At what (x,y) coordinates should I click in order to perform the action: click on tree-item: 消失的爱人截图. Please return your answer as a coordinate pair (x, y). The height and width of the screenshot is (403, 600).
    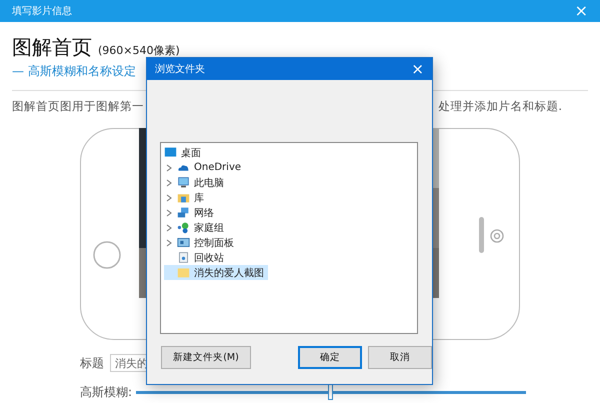
    Looking at the image, I should click on (216, 272).